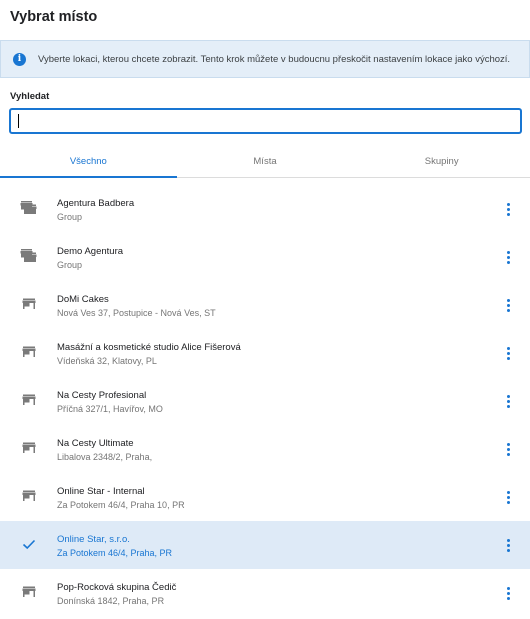  I want to click on search-input, so click(265, 121).